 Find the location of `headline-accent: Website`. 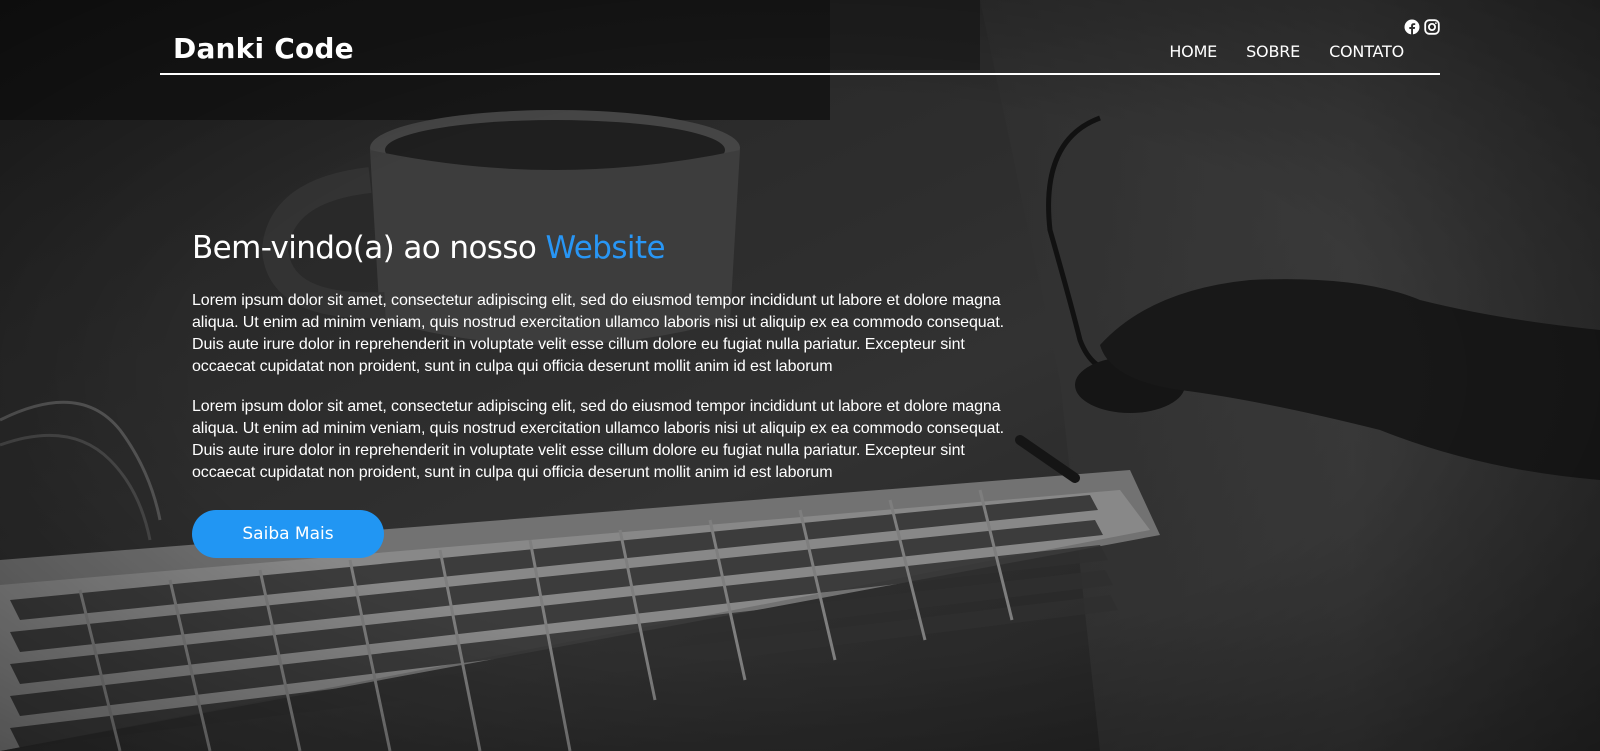

headline-accent: Website is located at coordinates (605, 248).